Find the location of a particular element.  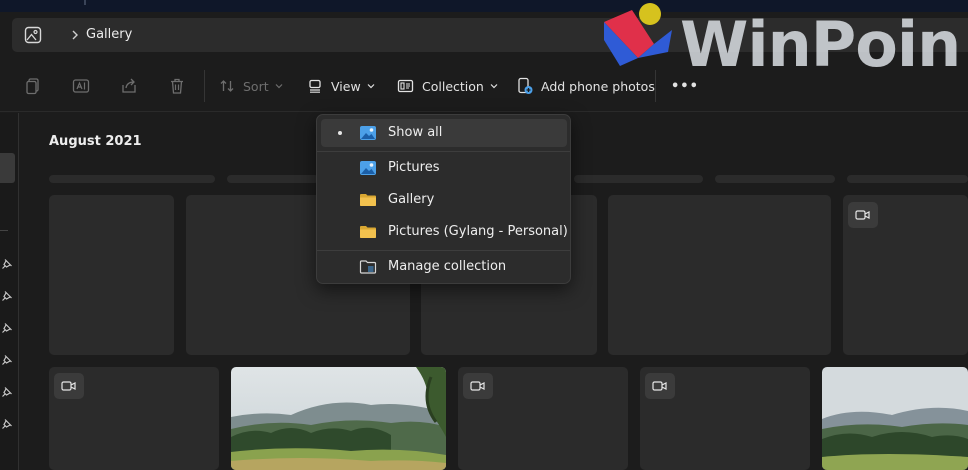

watermark-text: WinPoin is located at coordinates (820, 44).